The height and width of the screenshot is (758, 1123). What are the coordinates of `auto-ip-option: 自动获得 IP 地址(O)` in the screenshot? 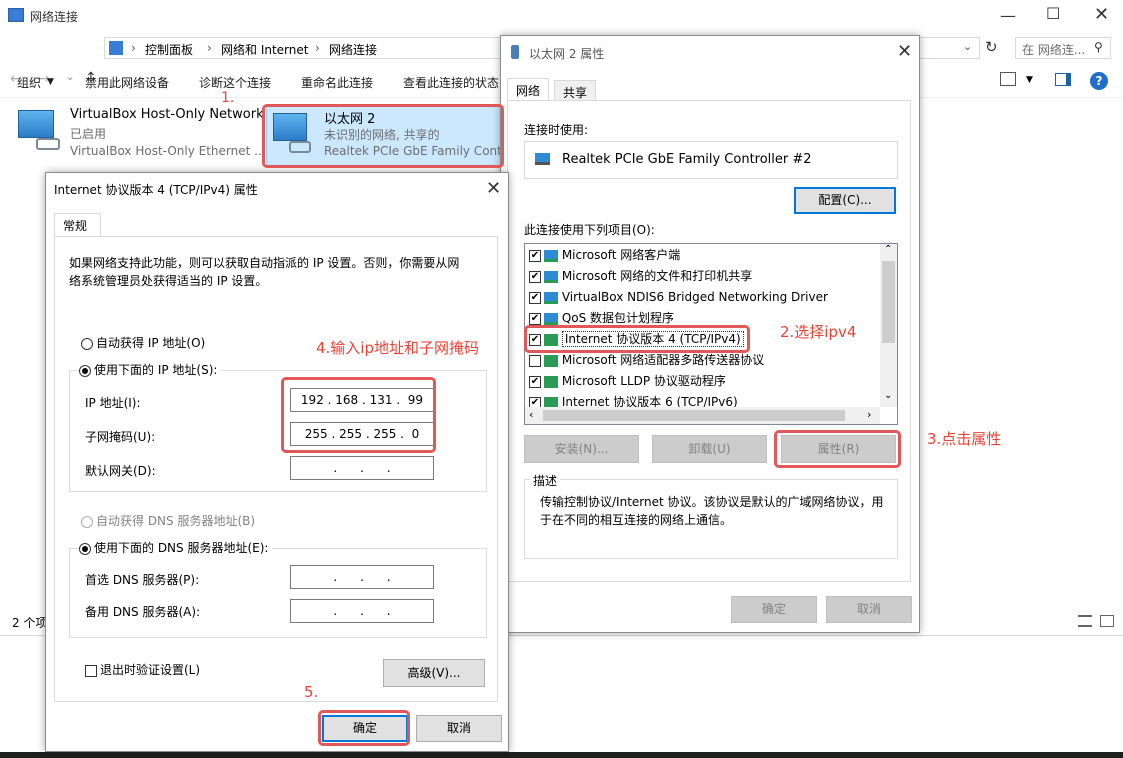 It's located at (143, 342).